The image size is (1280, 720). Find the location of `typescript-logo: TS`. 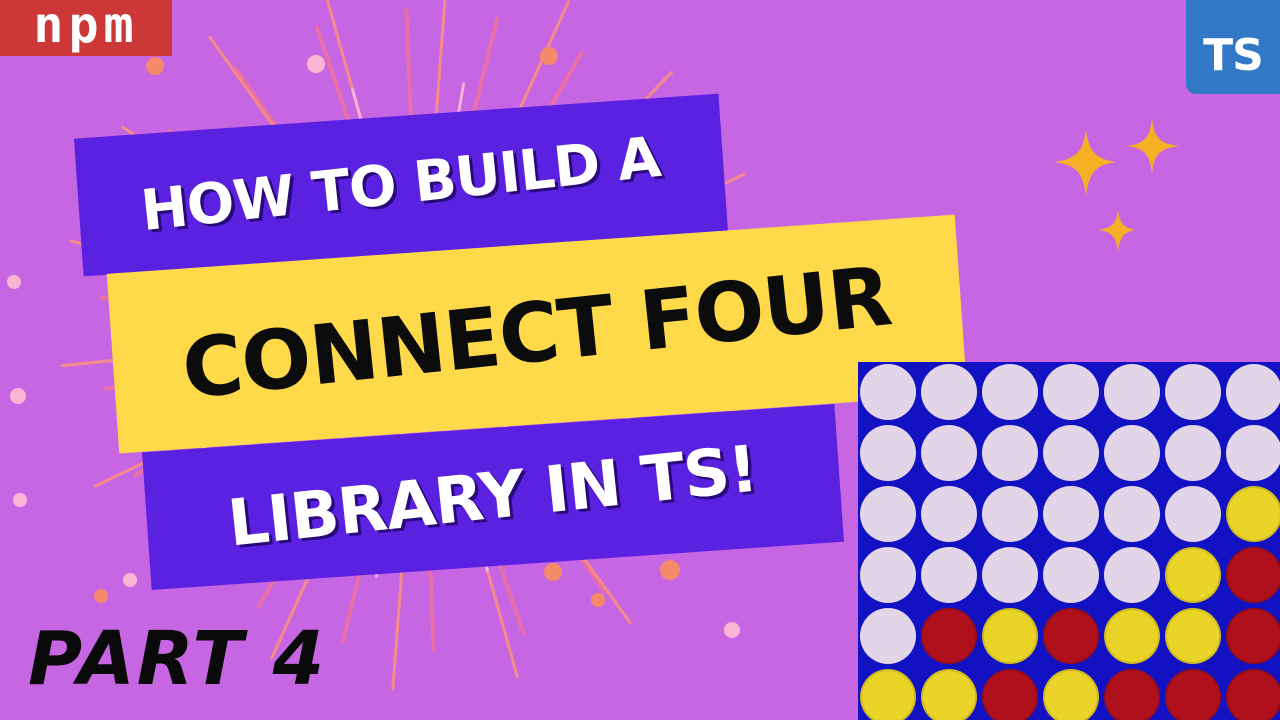

typescript-logo: TS is located at coordinates (1233, 47).